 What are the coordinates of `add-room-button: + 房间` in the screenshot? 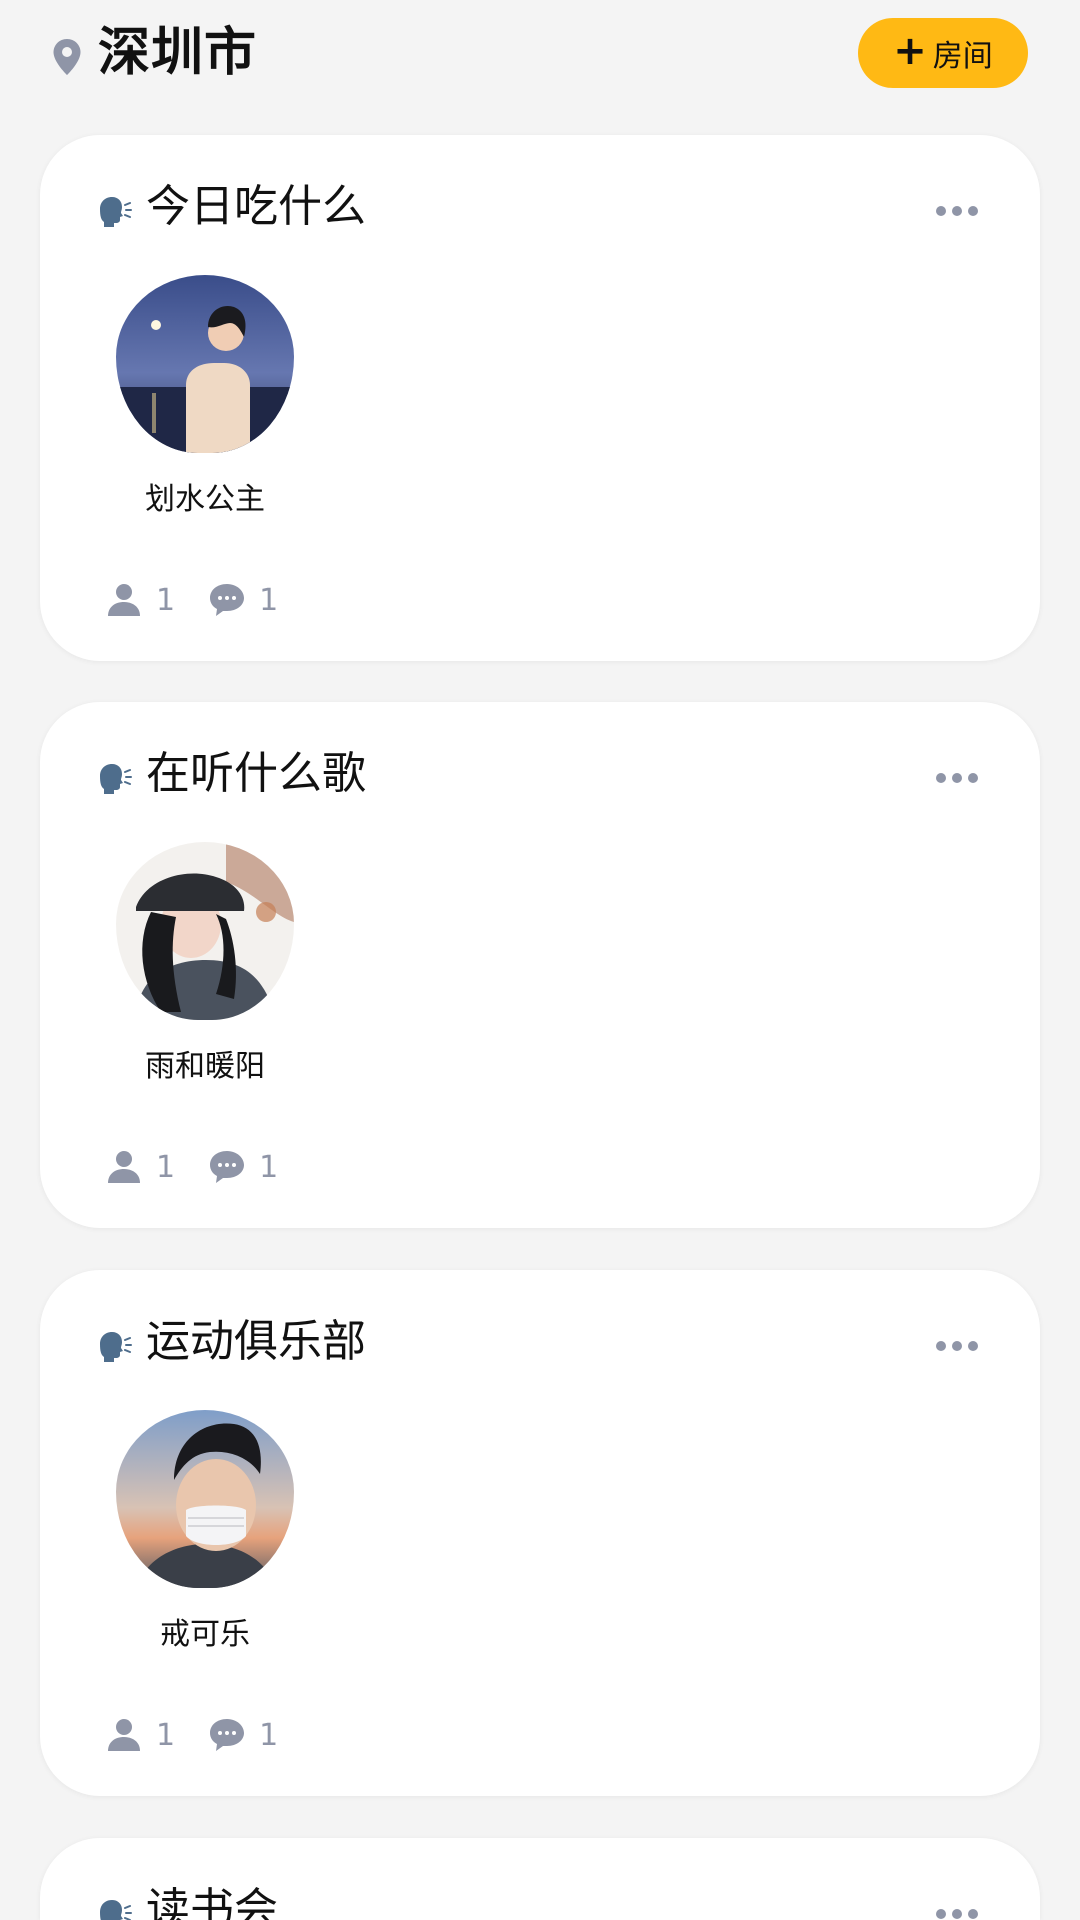 It's located at (943, 53).